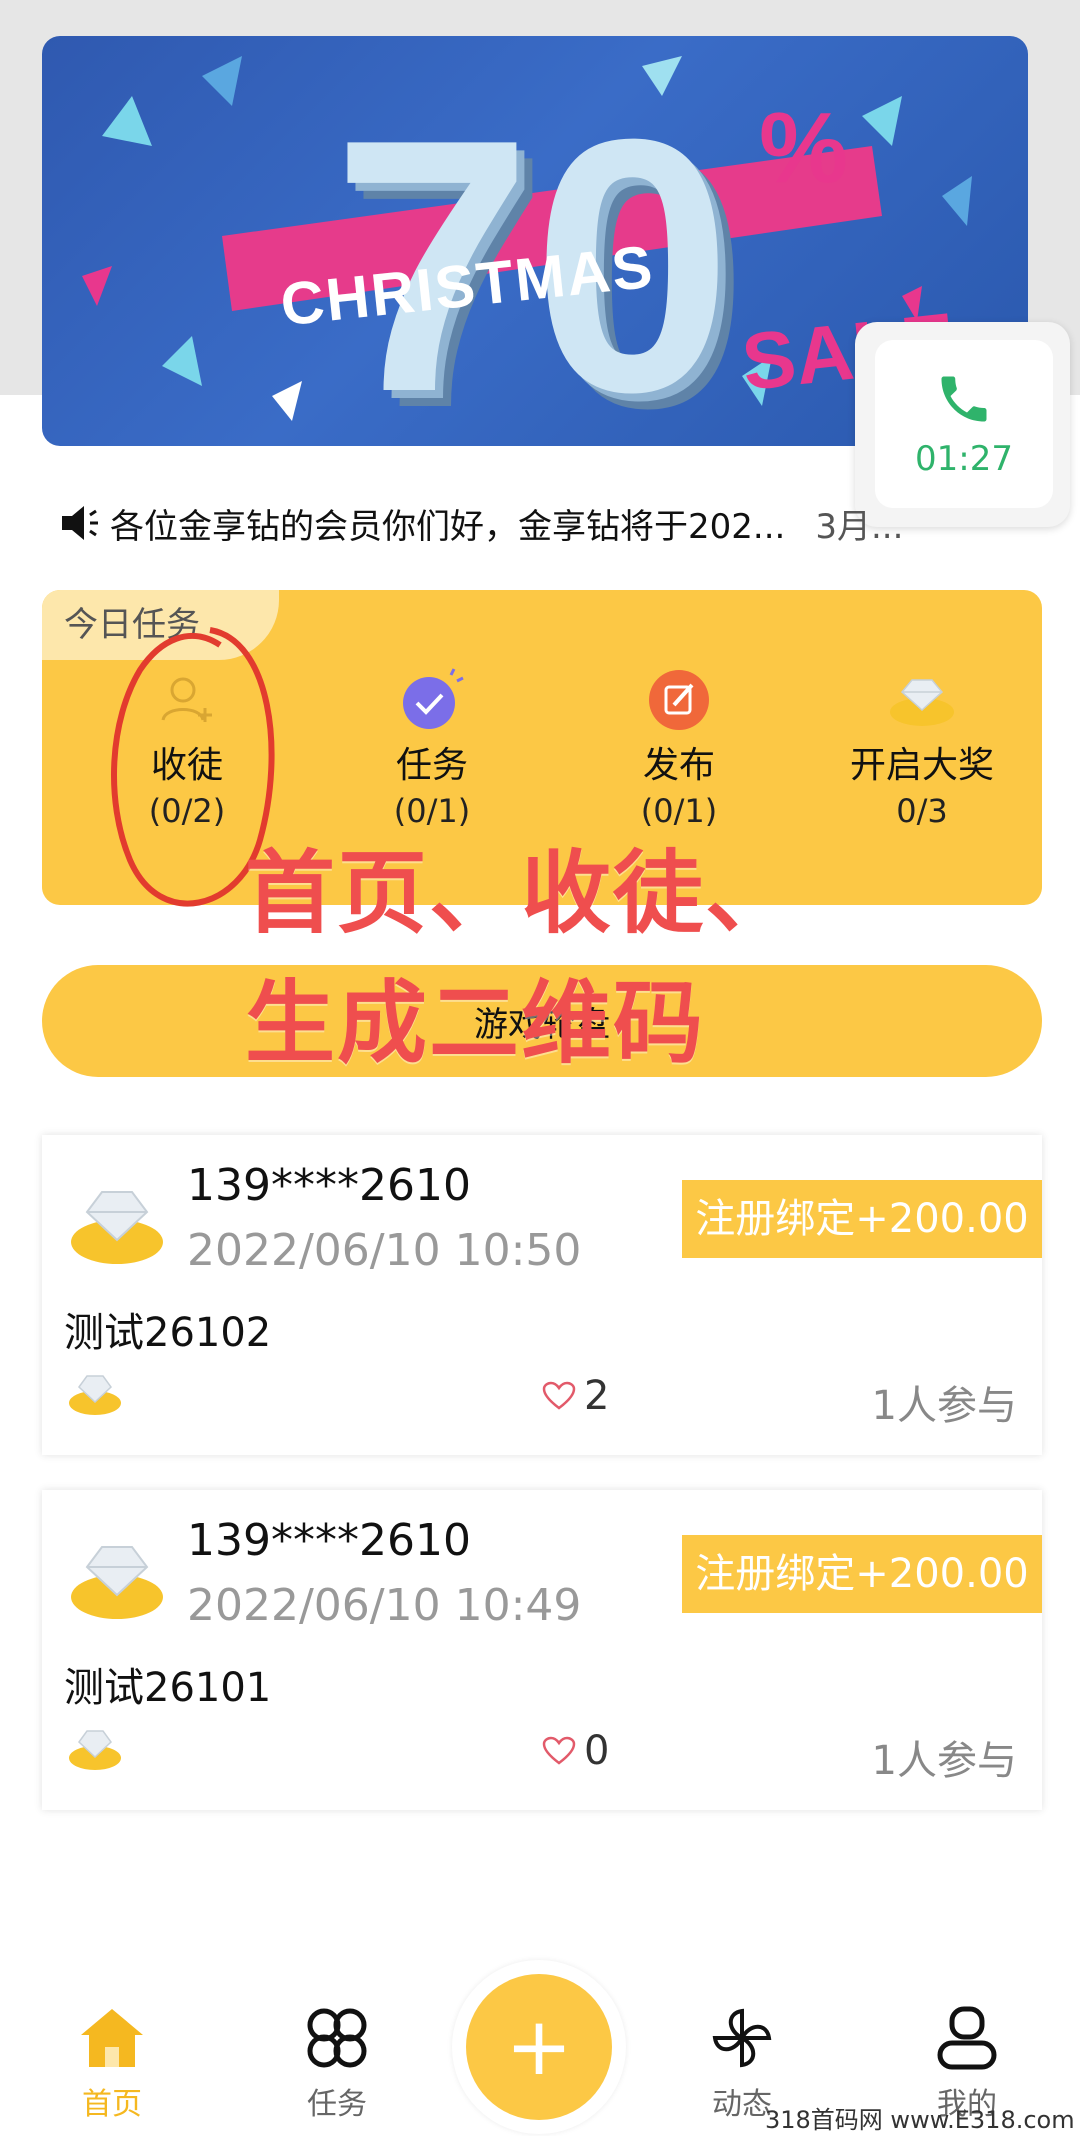 Image resolution: width=1080 pixels, height=2136 pixels. What do you see at coordinates (597, 1396) in the screenshot?
I see `like-number: 2` at bounding box center [597, 1396].